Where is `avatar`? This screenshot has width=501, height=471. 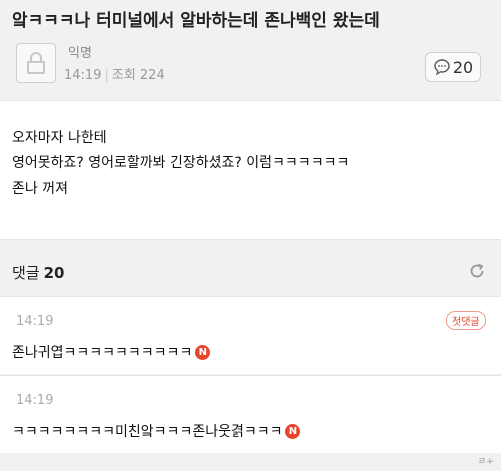
avatar is located at coordinates (36, 63).